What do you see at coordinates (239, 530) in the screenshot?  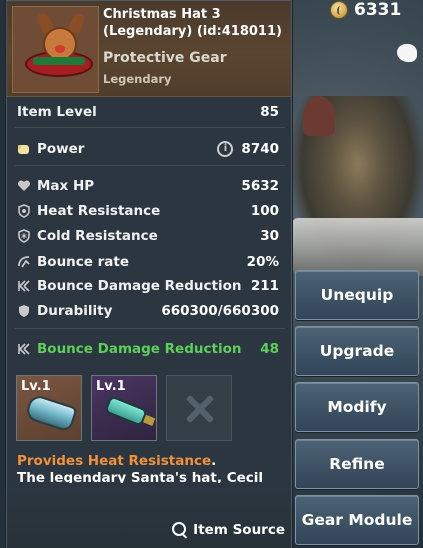 I see `item-source-label: Item Source` at bounding box center [239, 530].